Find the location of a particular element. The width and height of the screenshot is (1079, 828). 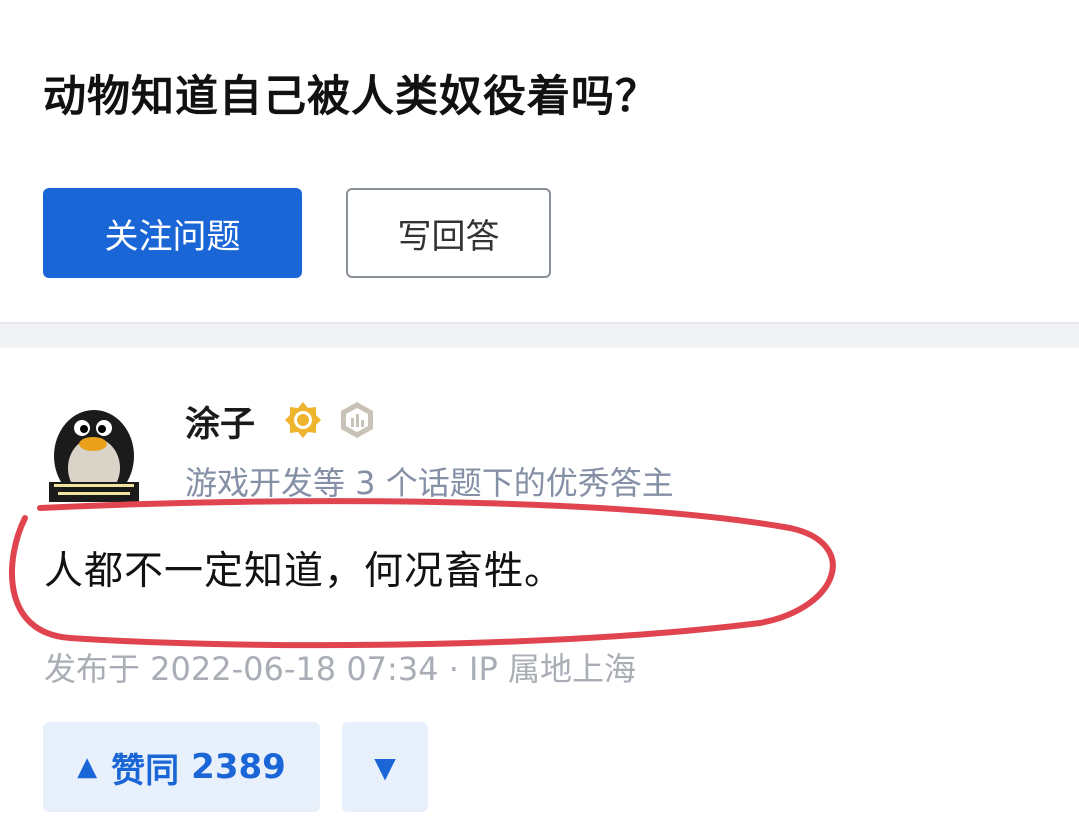

answer-content: 人都不一定知道，何况畜牲。 is located at coordinates (304, 568).